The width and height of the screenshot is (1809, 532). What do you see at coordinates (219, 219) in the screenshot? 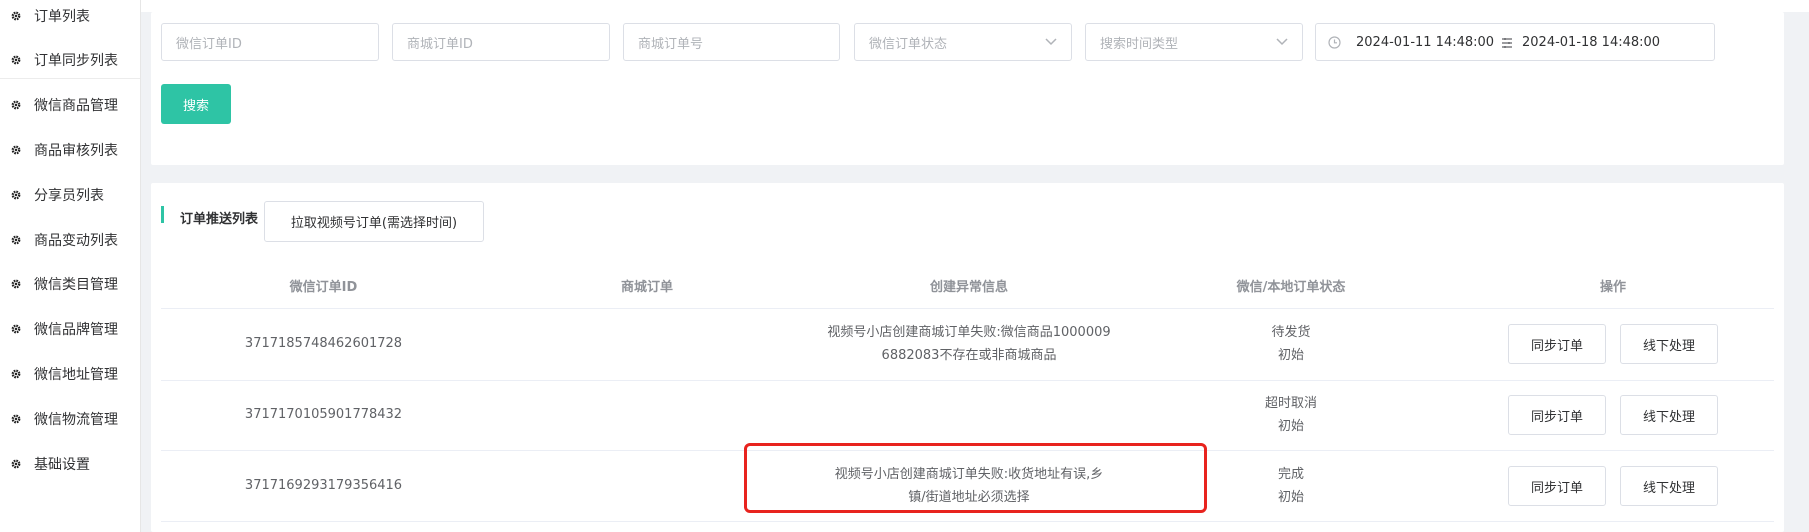
I see `section-title: 订单推送列表` at bounding box center [219, 219].